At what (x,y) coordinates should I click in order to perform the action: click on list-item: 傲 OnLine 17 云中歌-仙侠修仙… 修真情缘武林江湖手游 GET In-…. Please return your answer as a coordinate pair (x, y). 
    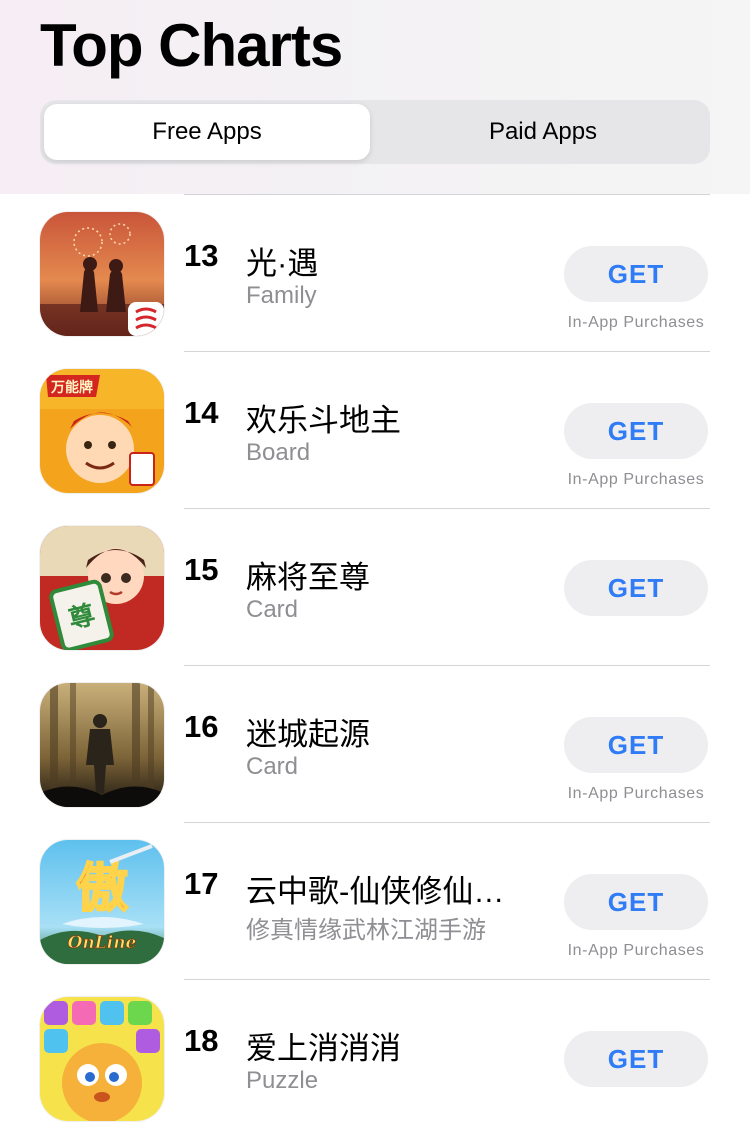
    Looking at the image, I should click on (375, 900).